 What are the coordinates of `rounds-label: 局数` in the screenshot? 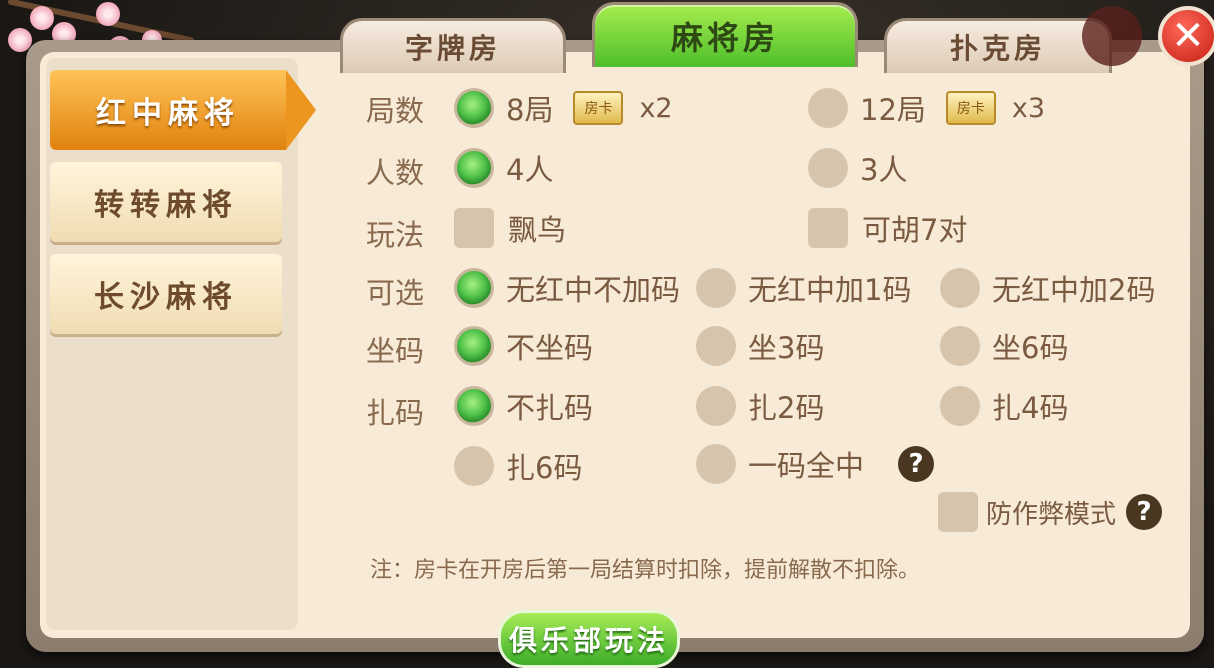 It's located at (395, 111).